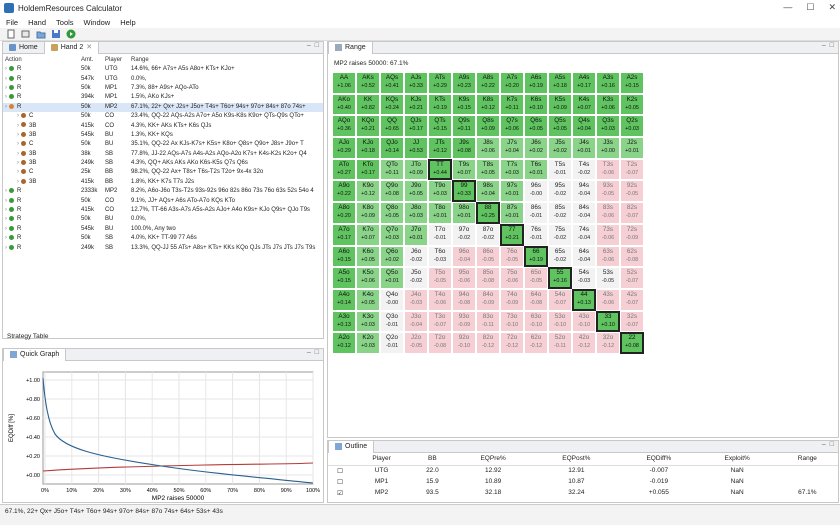 This screenshot has width=840, height=525. I want to click on tab-quick-graph: Quick Graph, so click(35, 354).